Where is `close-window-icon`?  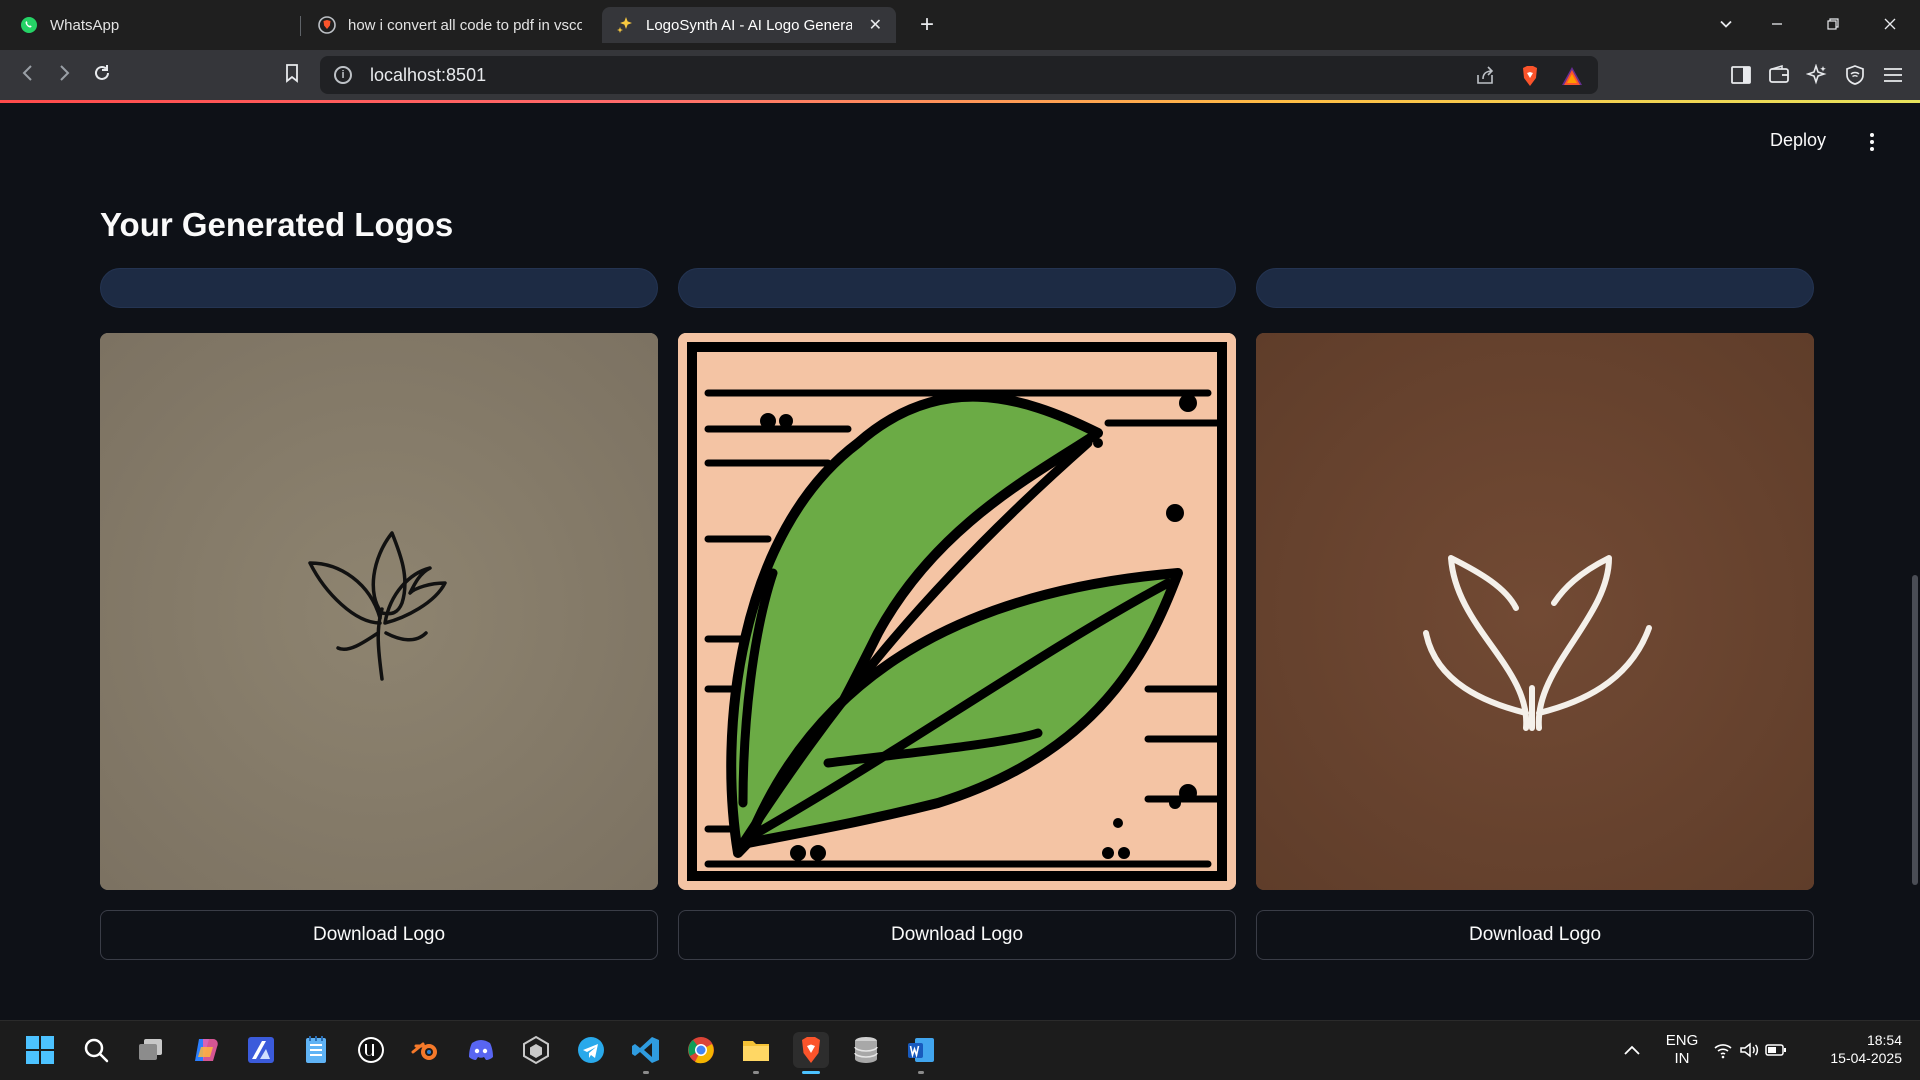 close-window-icon is located at coordinates (1890, 25).